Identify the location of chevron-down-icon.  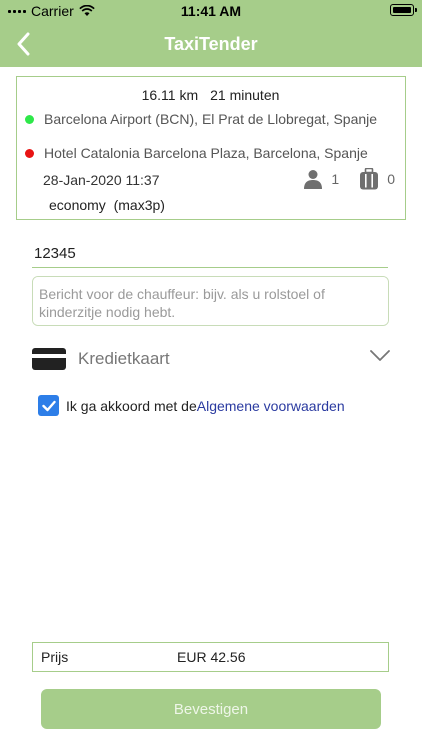
(380, 355).